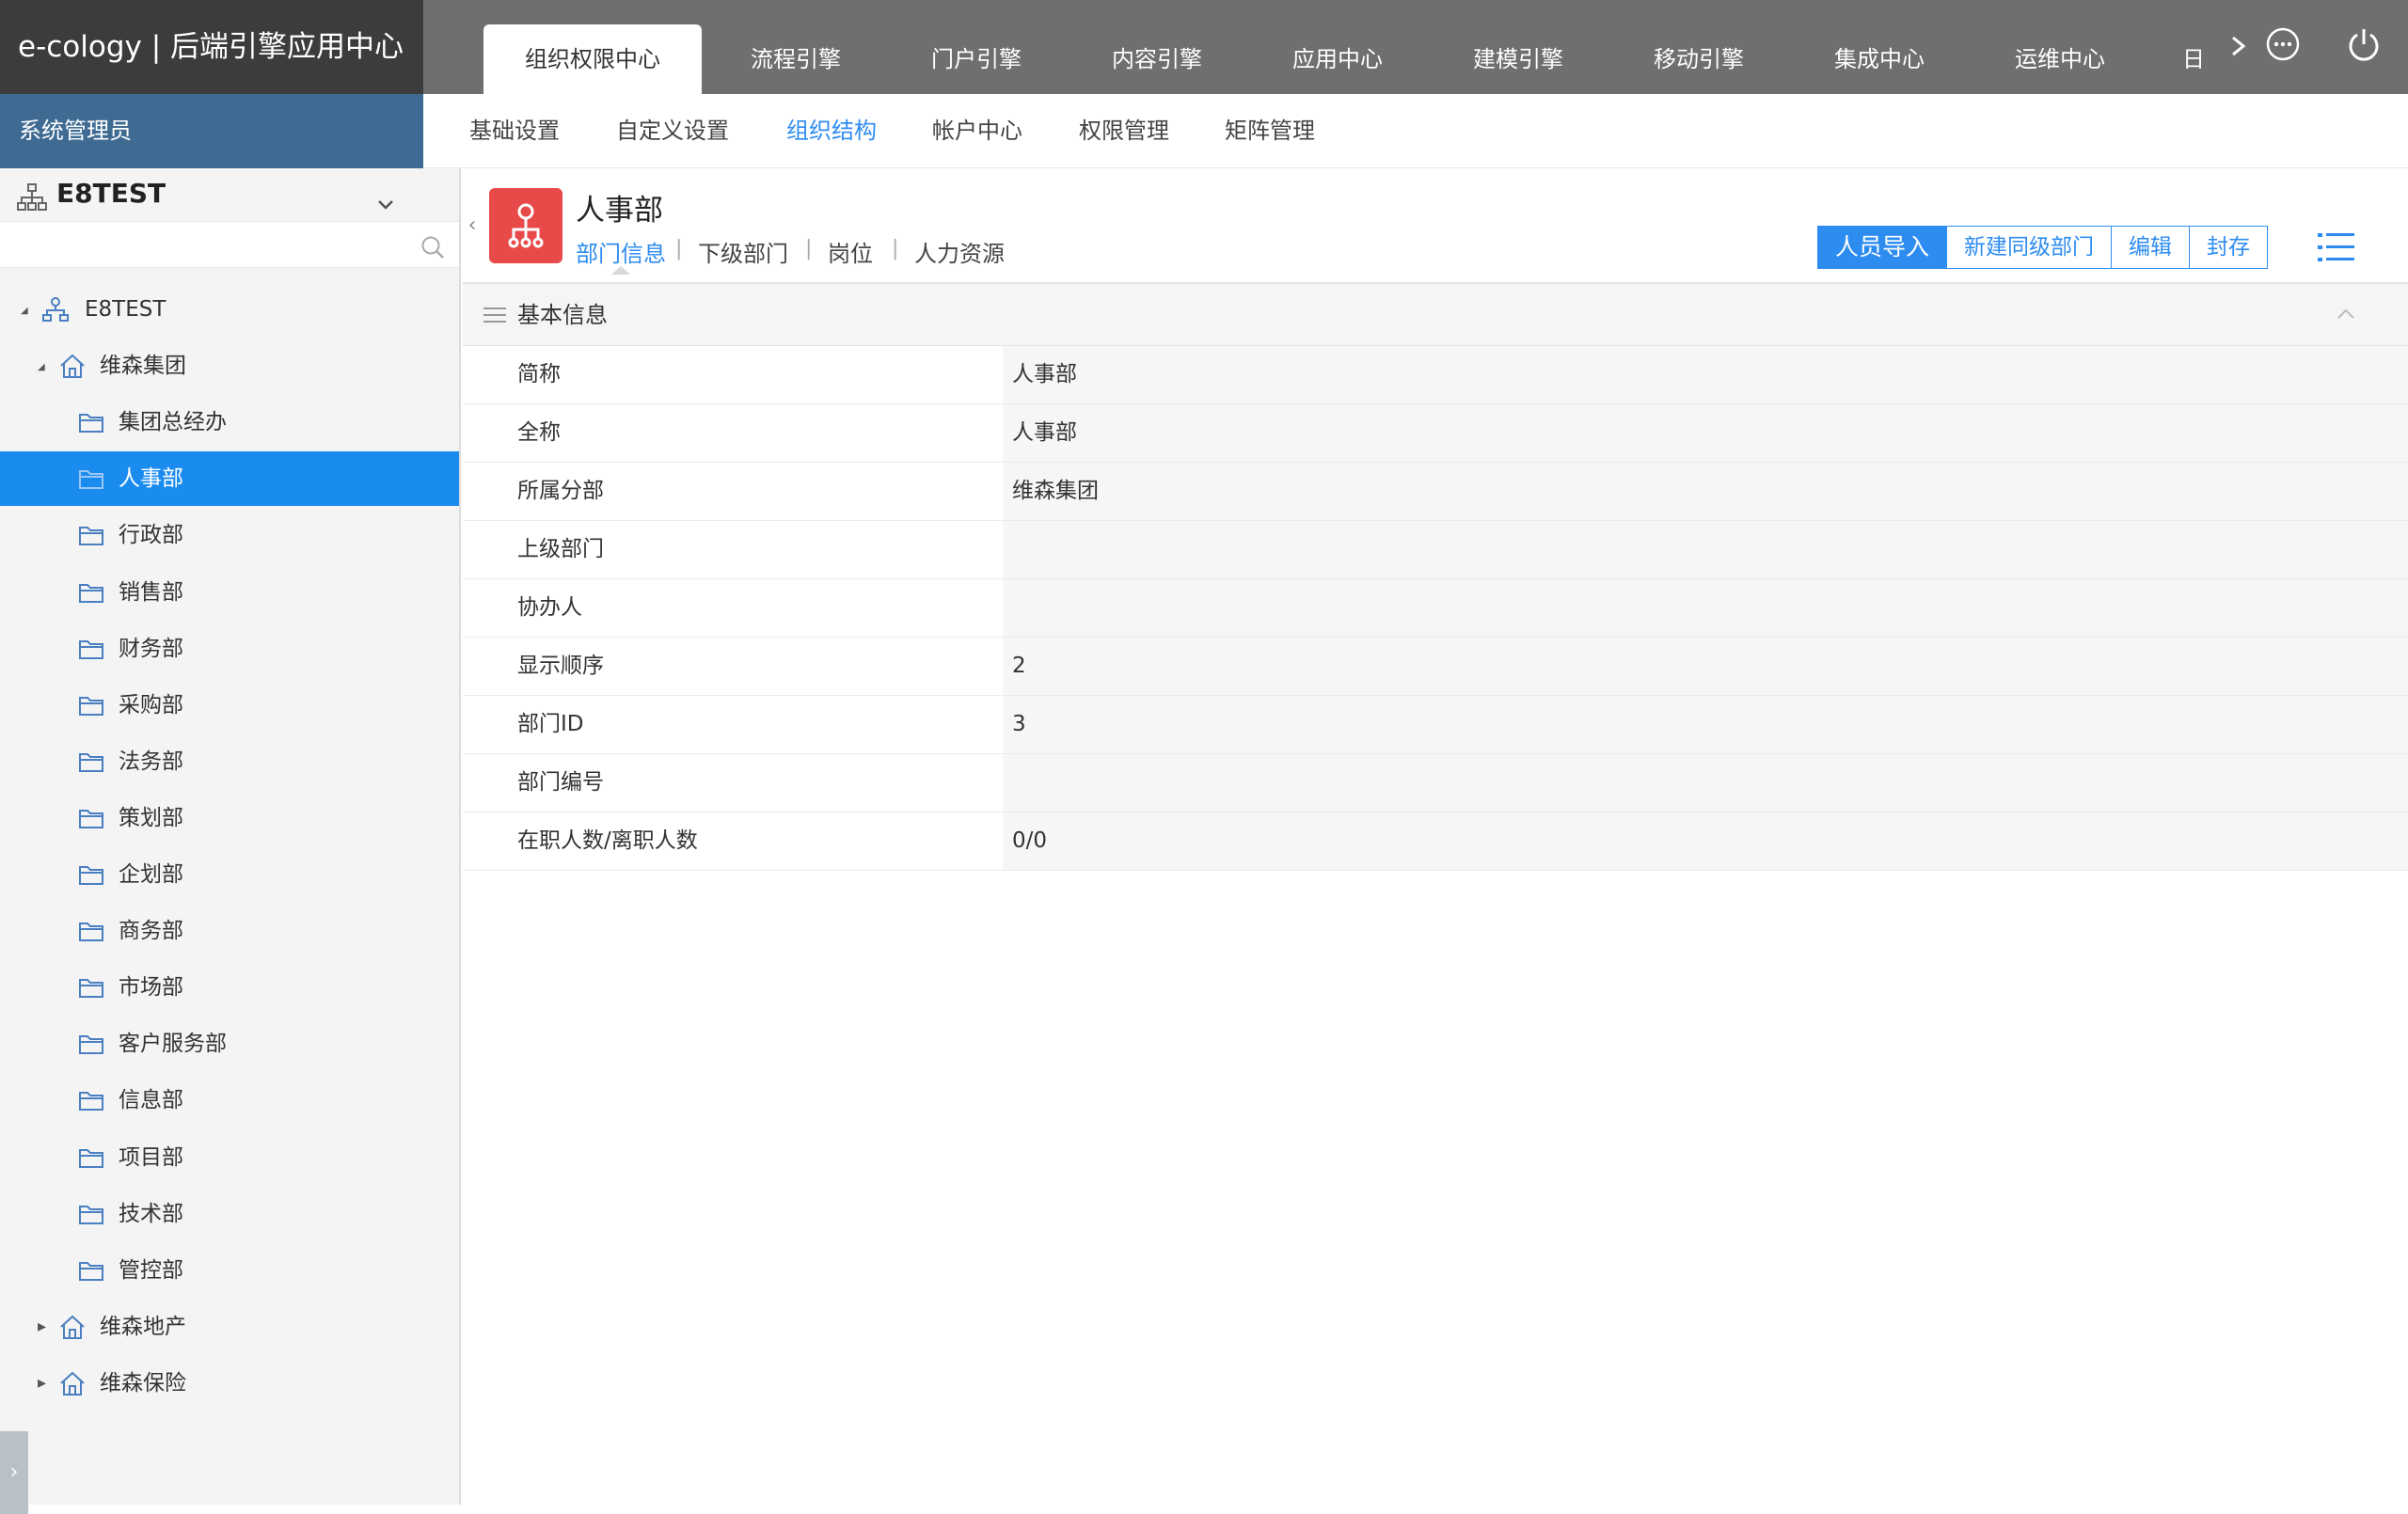  What do you see at coordinates (743, 251) in the screenshot?
I see `tab-sub-departments: 下级部门` at bounding box center [743, 251].